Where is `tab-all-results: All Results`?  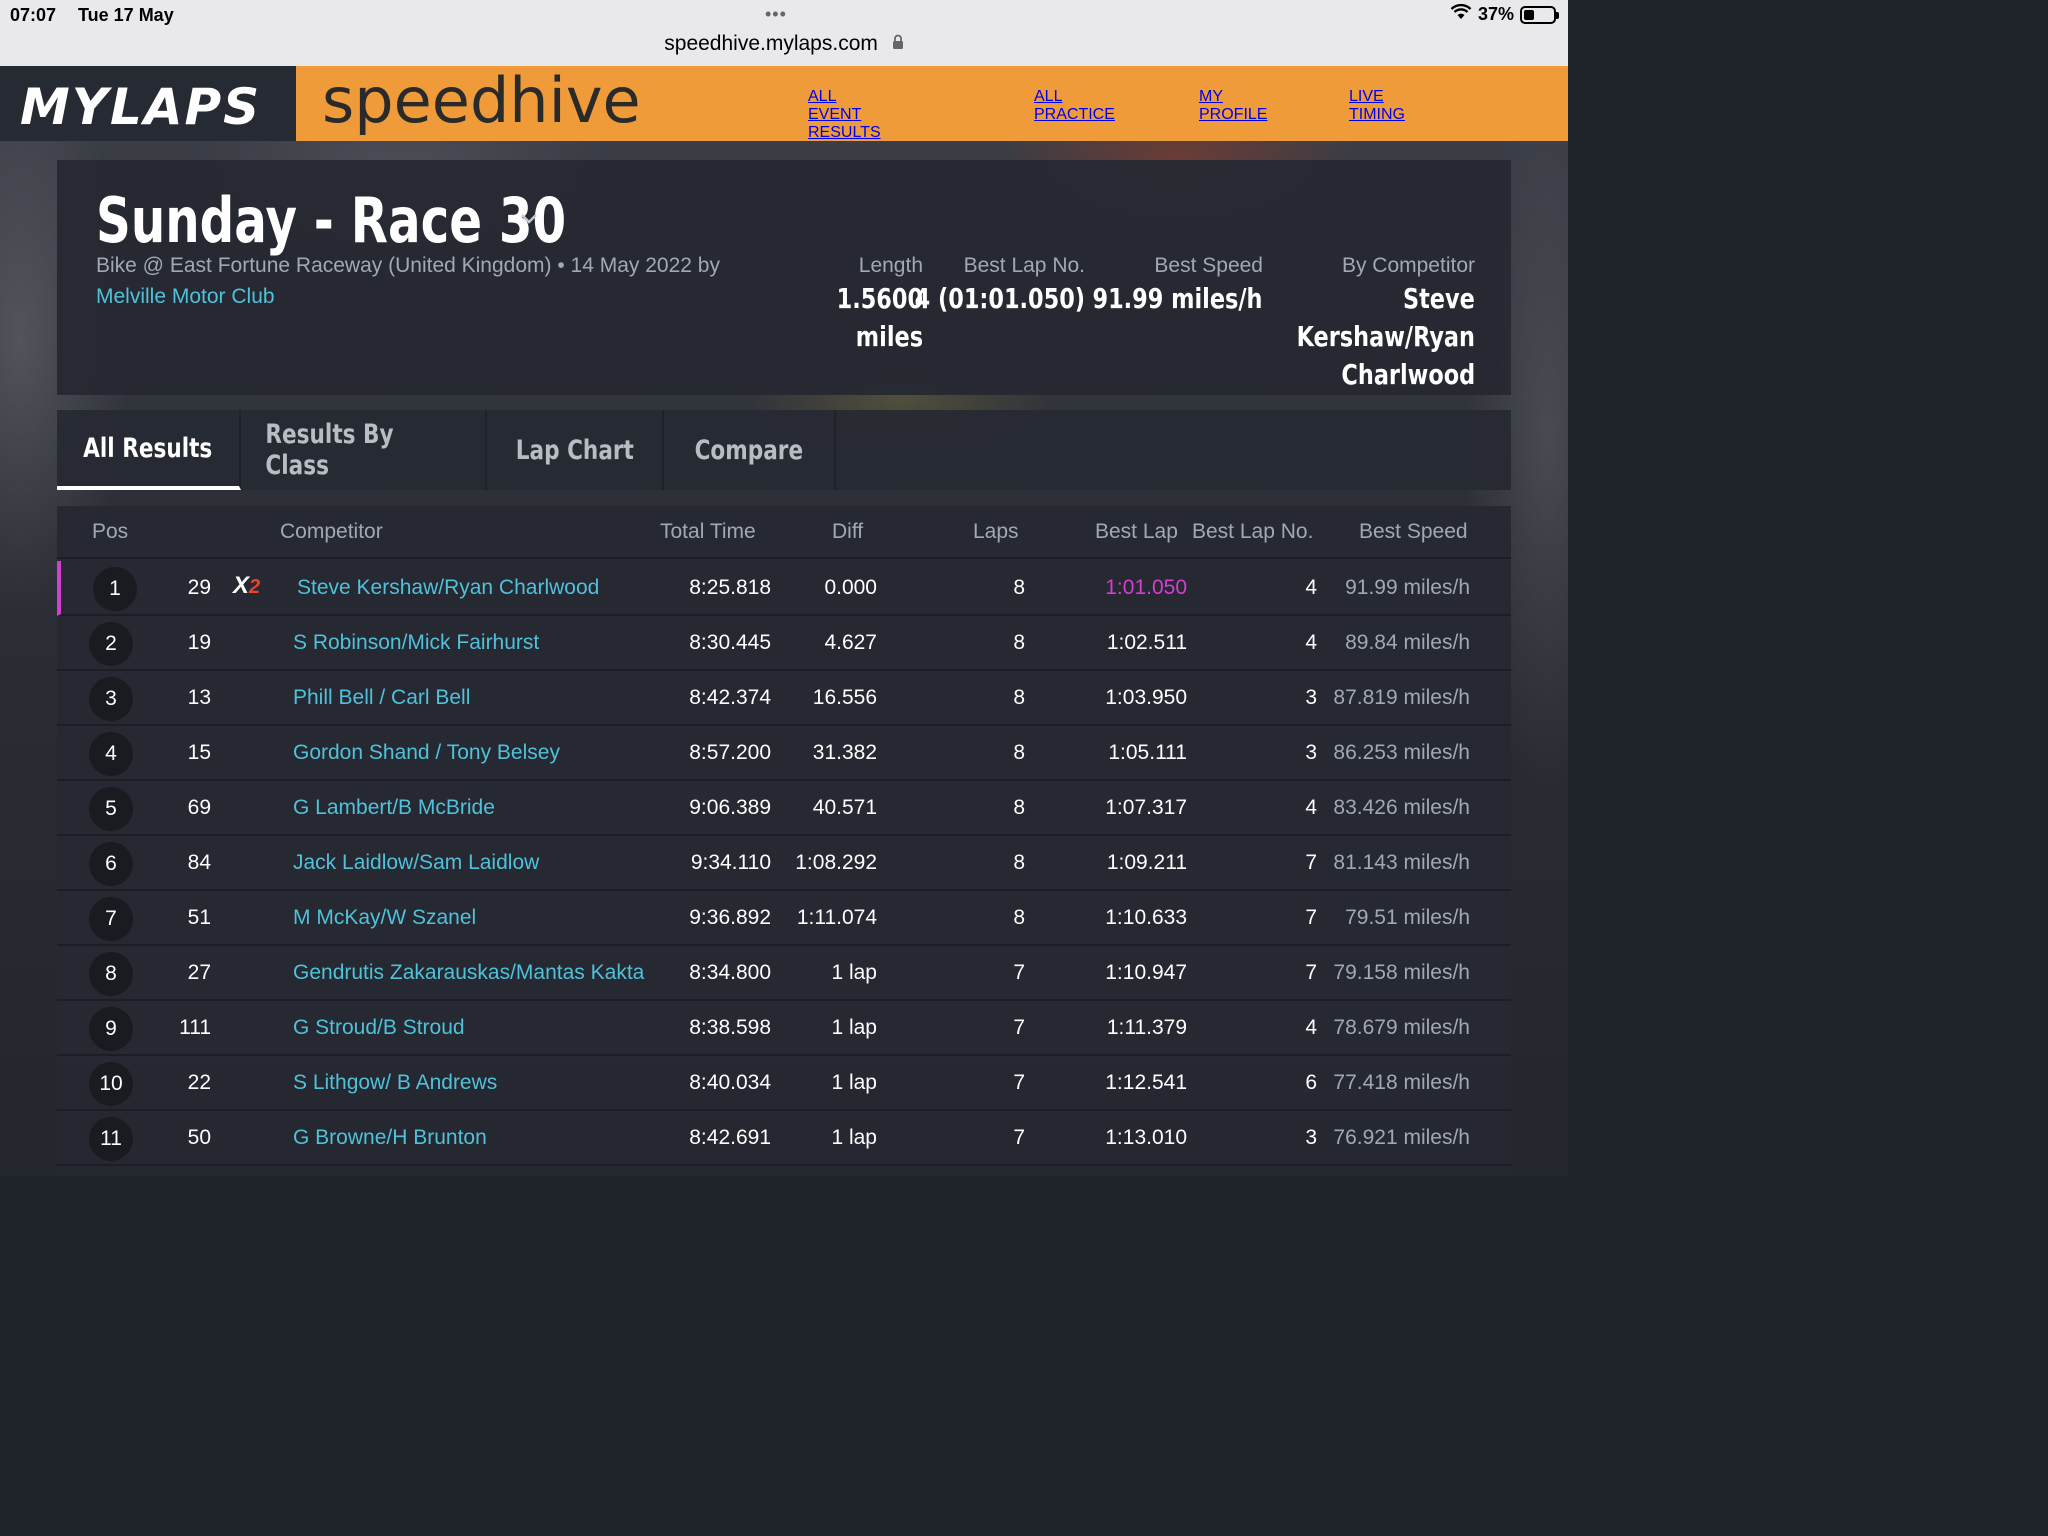
tab-all-results: All Results is located at coordinates (149, 450).